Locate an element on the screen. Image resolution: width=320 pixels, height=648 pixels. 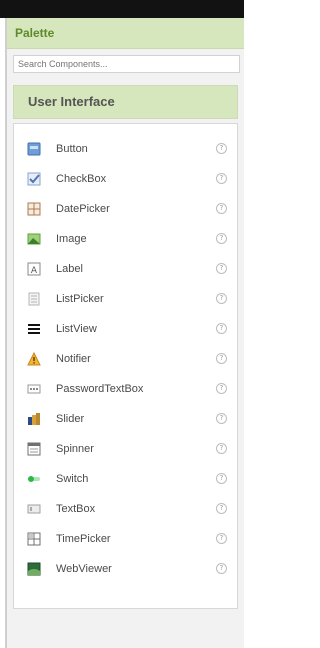
slider-icon is located at coordinates (34, 419).